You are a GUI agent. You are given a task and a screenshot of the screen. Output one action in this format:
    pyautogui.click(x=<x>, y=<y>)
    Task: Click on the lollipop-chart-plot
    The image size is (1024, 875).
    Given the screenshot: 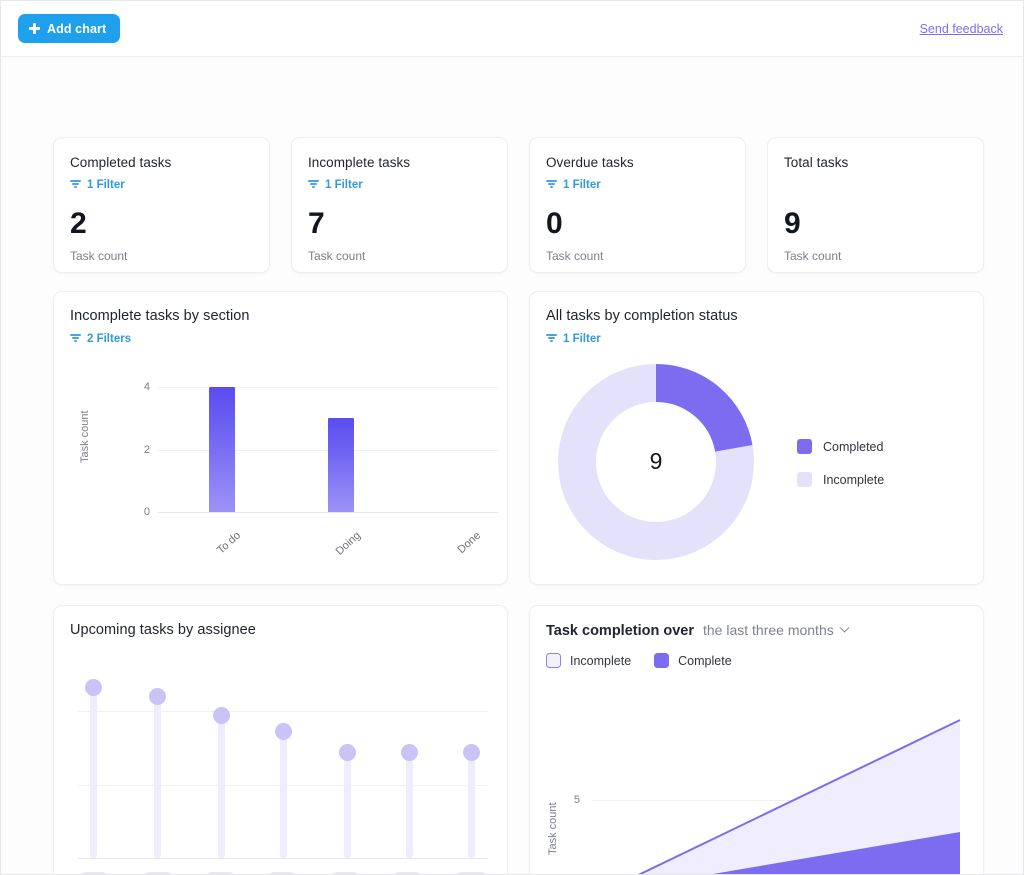 What is the action you would take?
    pyautogui.click(x=281, y=740)
    